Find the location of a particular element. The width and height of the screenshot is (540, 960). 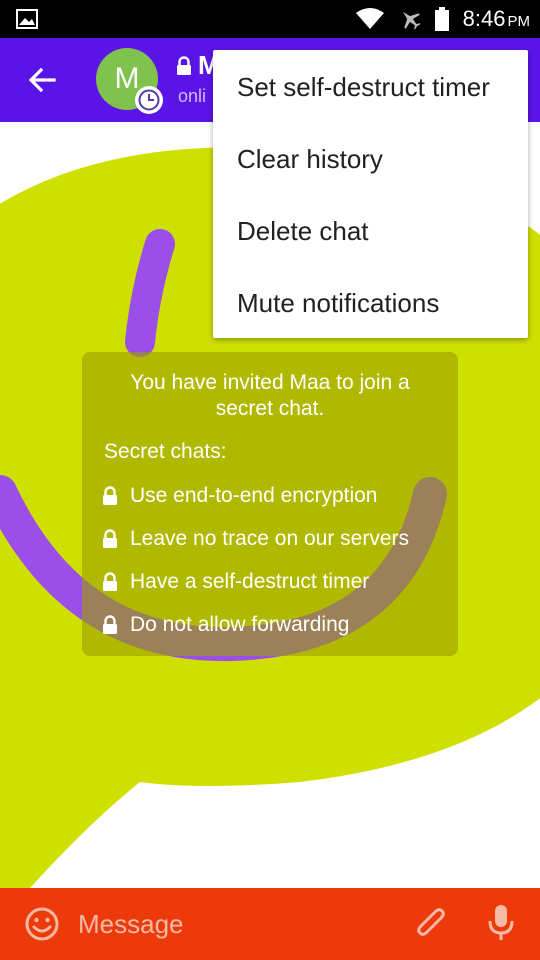

menu-item-set-self-destruct-timer: Set self-destruct timer is located at coordinates (363, 87).